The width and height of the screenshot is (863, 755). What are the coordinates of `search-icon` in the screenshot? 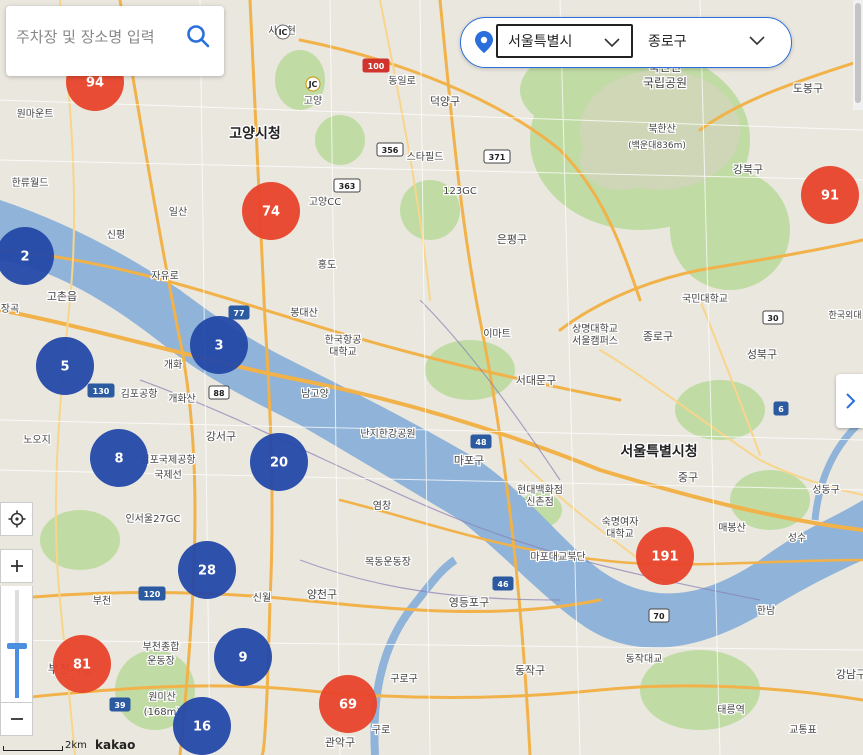 It's located at (198, 36).